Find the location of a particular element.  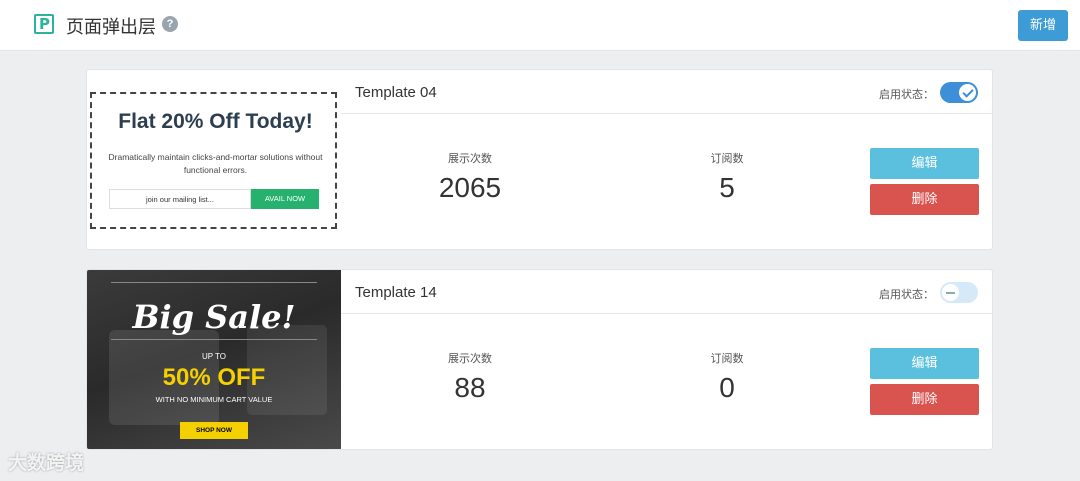

preview-cta-button: AVAIL NOW is located at coordinates (285, 199).